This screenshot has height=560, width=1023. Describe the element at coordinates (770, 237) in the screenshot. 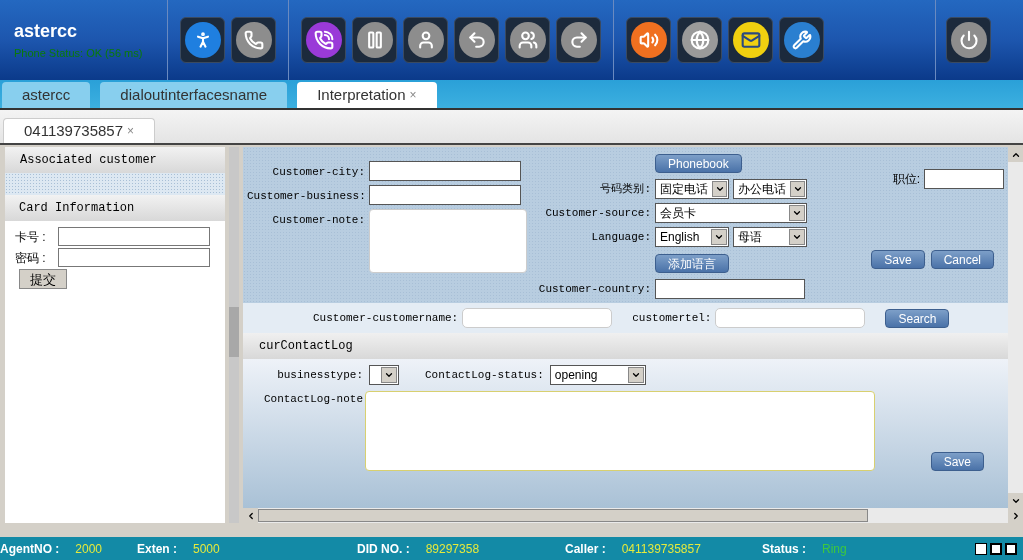

I see `dropdown: 母语` at that location.